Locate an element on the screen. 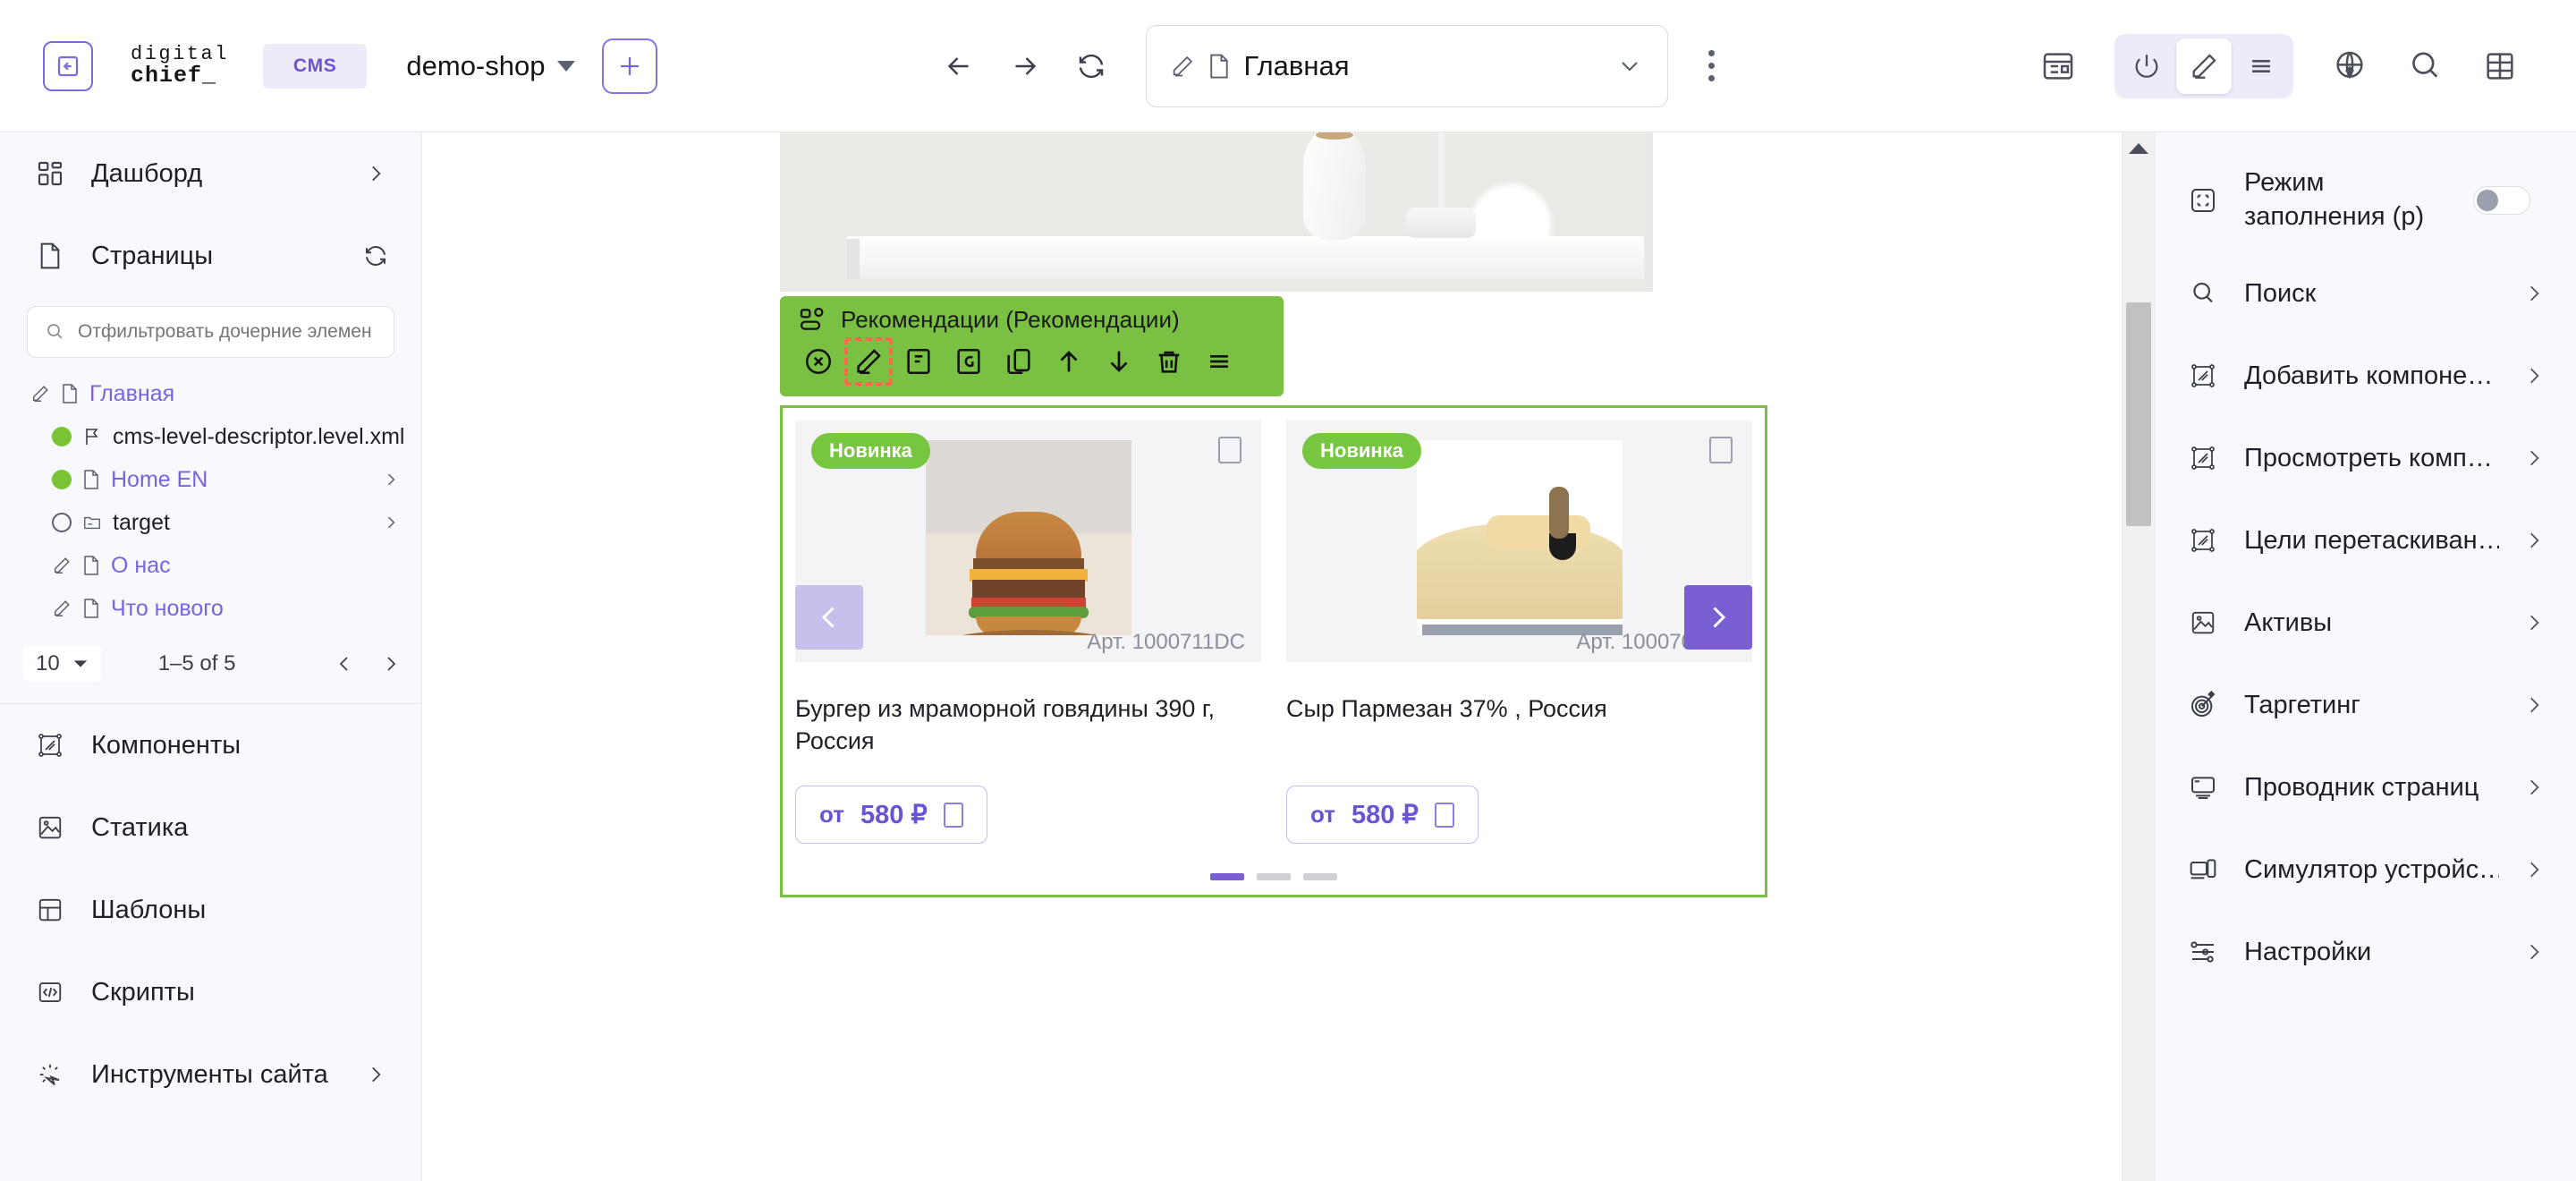 The image size is (2576, 1181). right-item-label: Поиск is located at coordinates (2280, 293).